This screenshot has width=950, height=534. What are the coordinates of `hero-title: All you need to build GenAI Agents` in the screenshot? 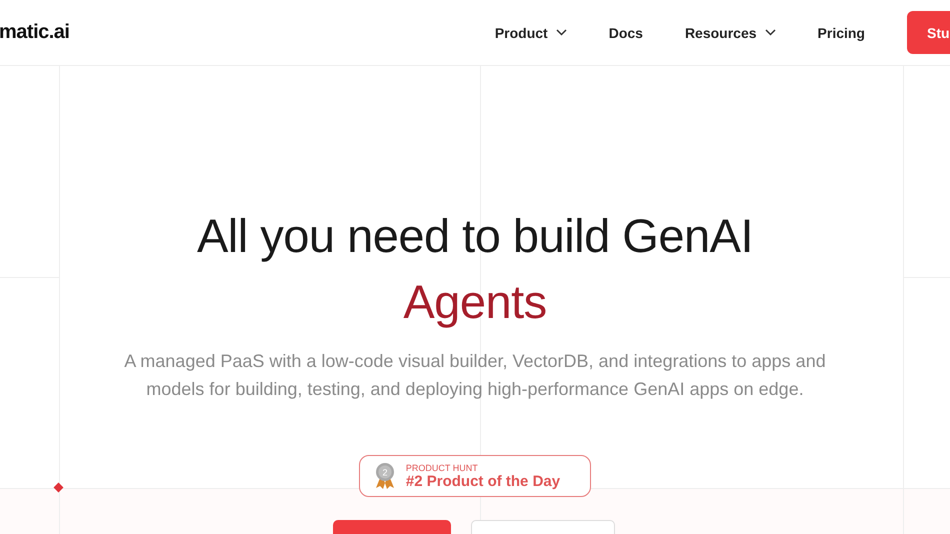 It's located at (475, 269).